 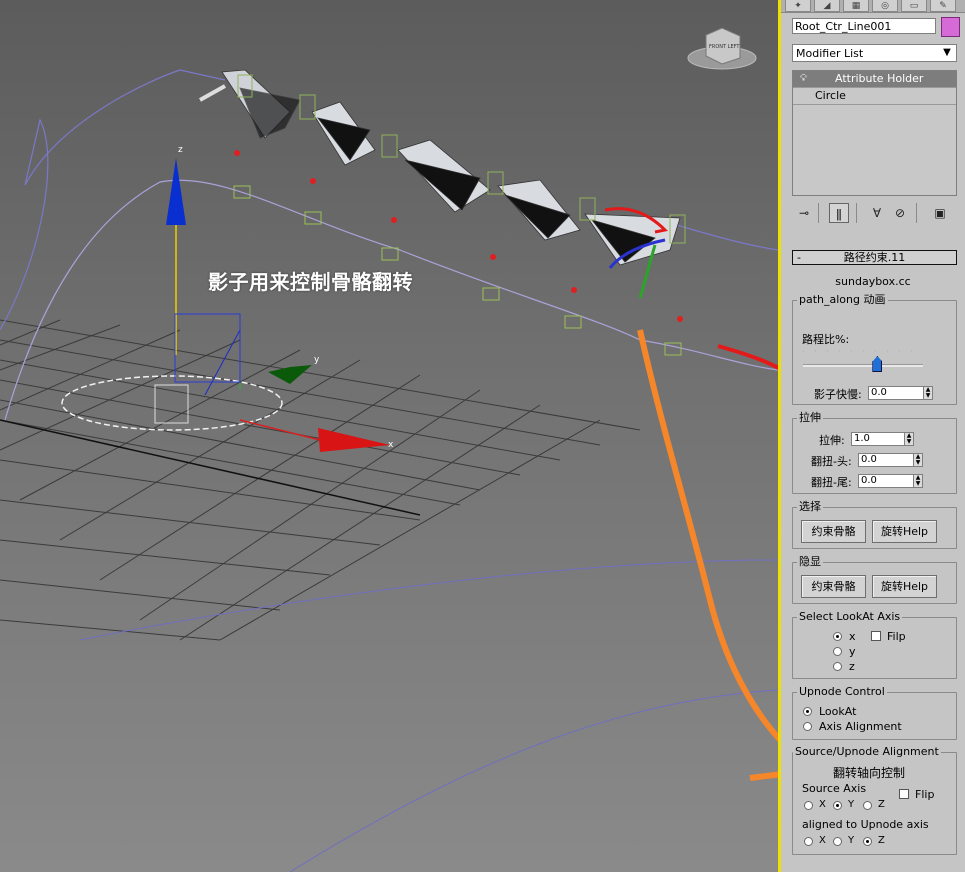 What do you see at coordinates (837, 651) in the screenshot?
I see `lookat-y-radio` at bounding box center [837, 651].